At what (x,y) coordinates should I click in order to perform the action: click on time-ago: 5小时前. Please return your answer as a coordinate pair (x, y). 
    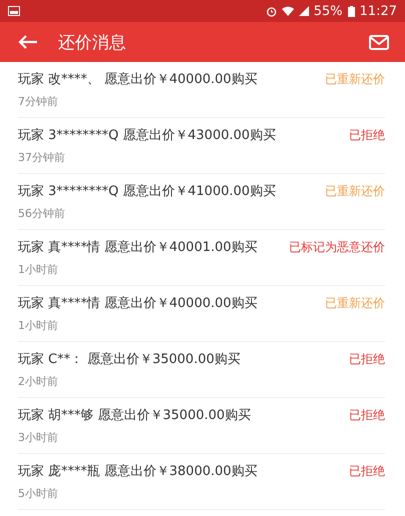
    Looking at the image, I should click on (38, 493).